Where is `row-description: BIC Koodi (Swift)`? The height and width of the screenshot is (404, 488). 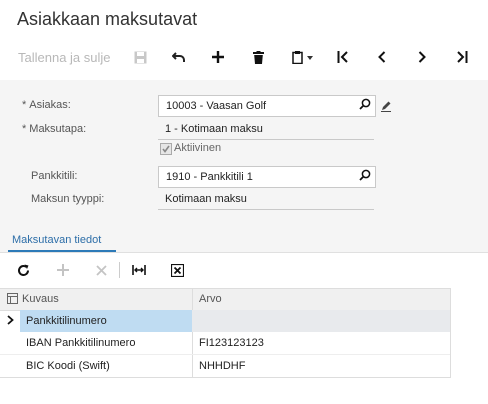 row-description: BIC Koodi (Swift) is located at coordinates (68, 366).